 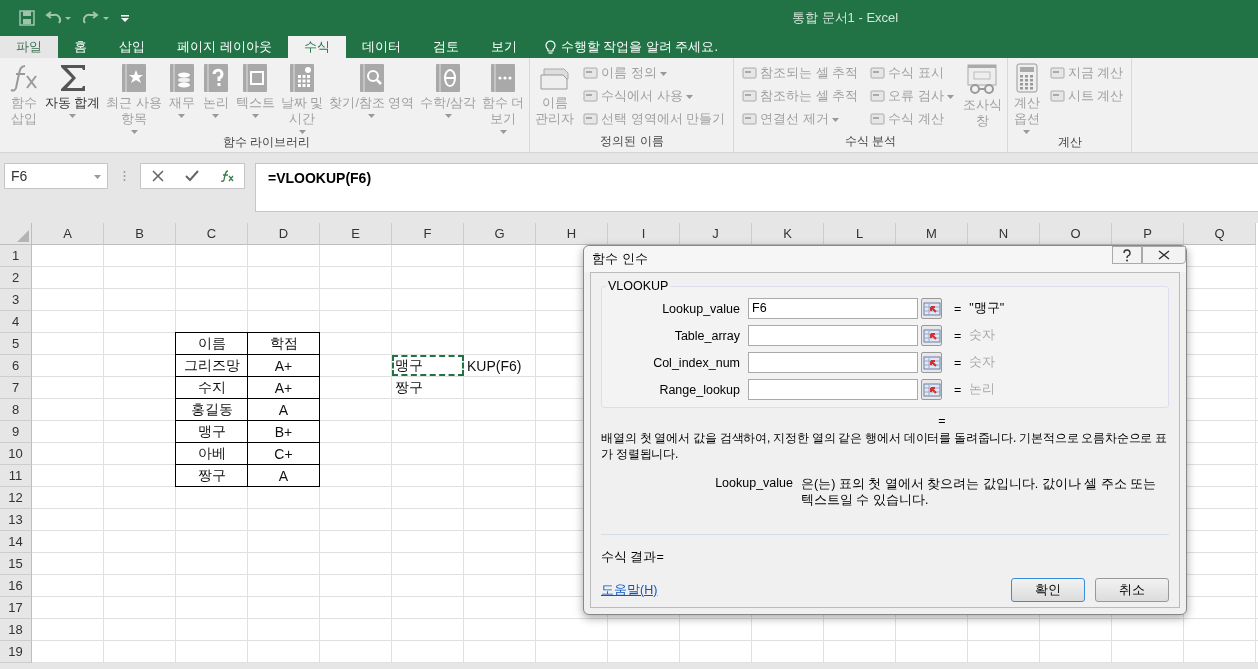 What do you see at coordinates (1127, 255) in the screenshot?
I see `help-button` at bounding box center [1127, 255].